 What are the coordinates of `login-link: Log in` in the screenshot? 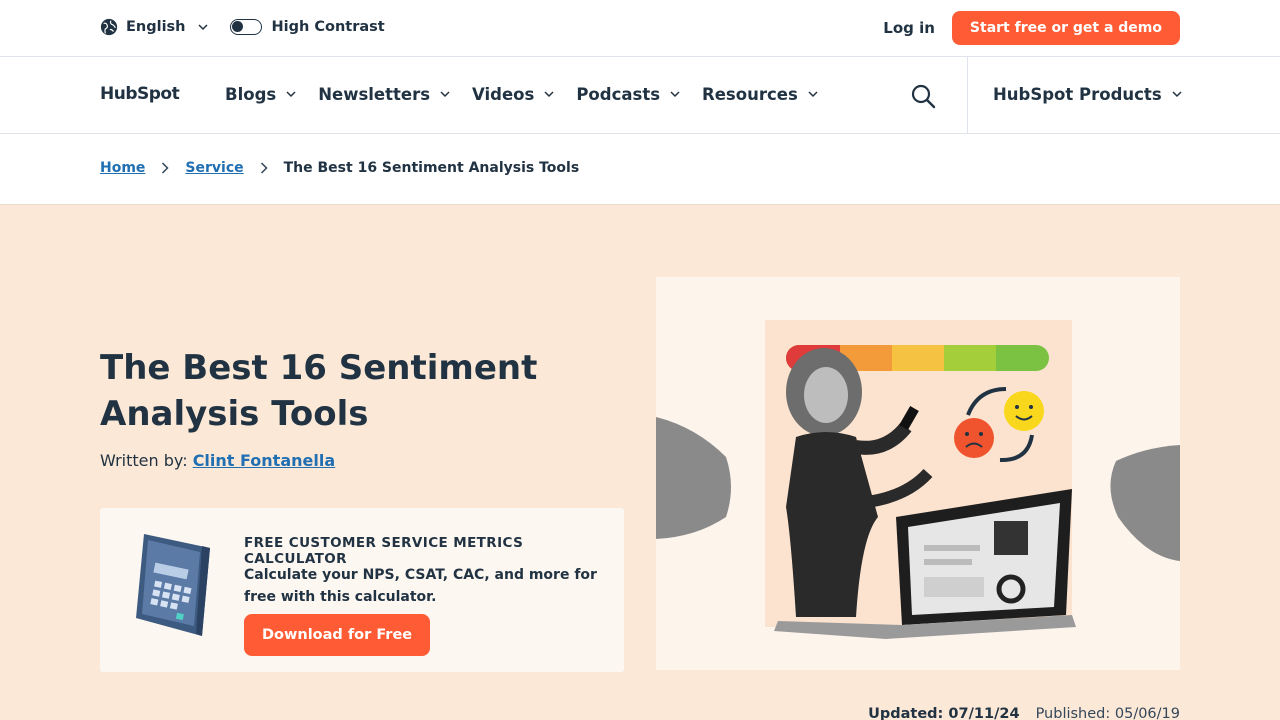 It's located at (909, 28).